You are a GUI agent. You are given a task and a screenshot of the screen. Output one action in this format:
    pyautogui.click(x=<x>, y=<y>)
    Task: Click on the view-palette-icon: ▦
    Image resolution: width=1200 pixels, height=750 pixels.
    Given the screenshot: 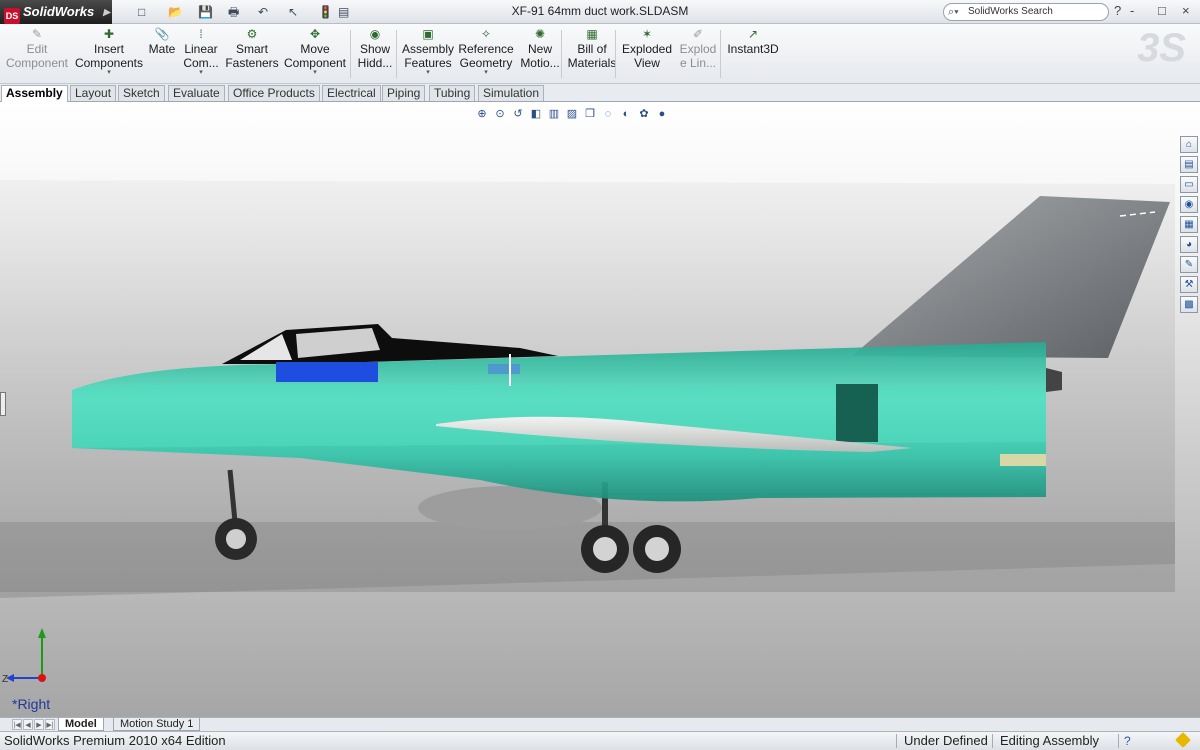 What is the action you would take?
    pyautogui.click(x=1189, y=224)
    